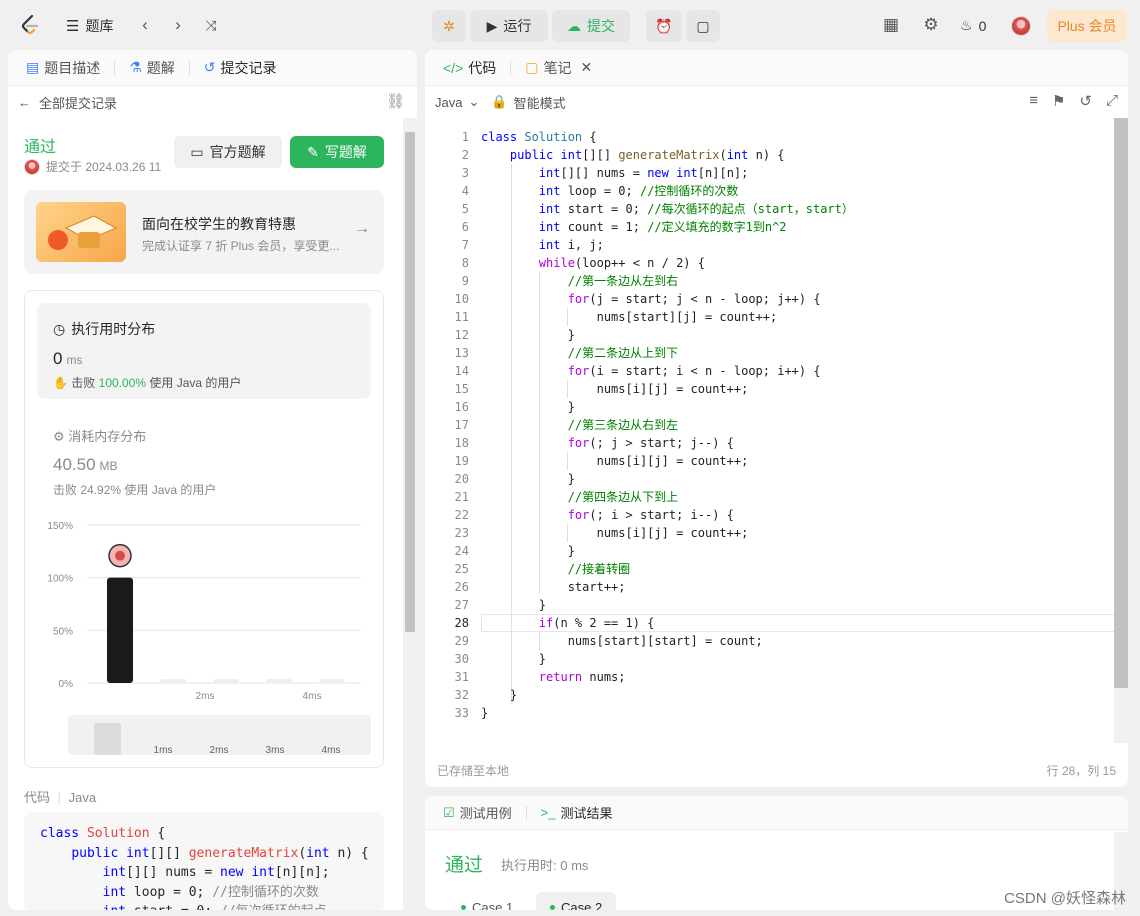  What do you see at coordinates (89, 26) in the screenshot?
I see `problem-bank-link: ☰ 题库` at bounding box center [89, 26].